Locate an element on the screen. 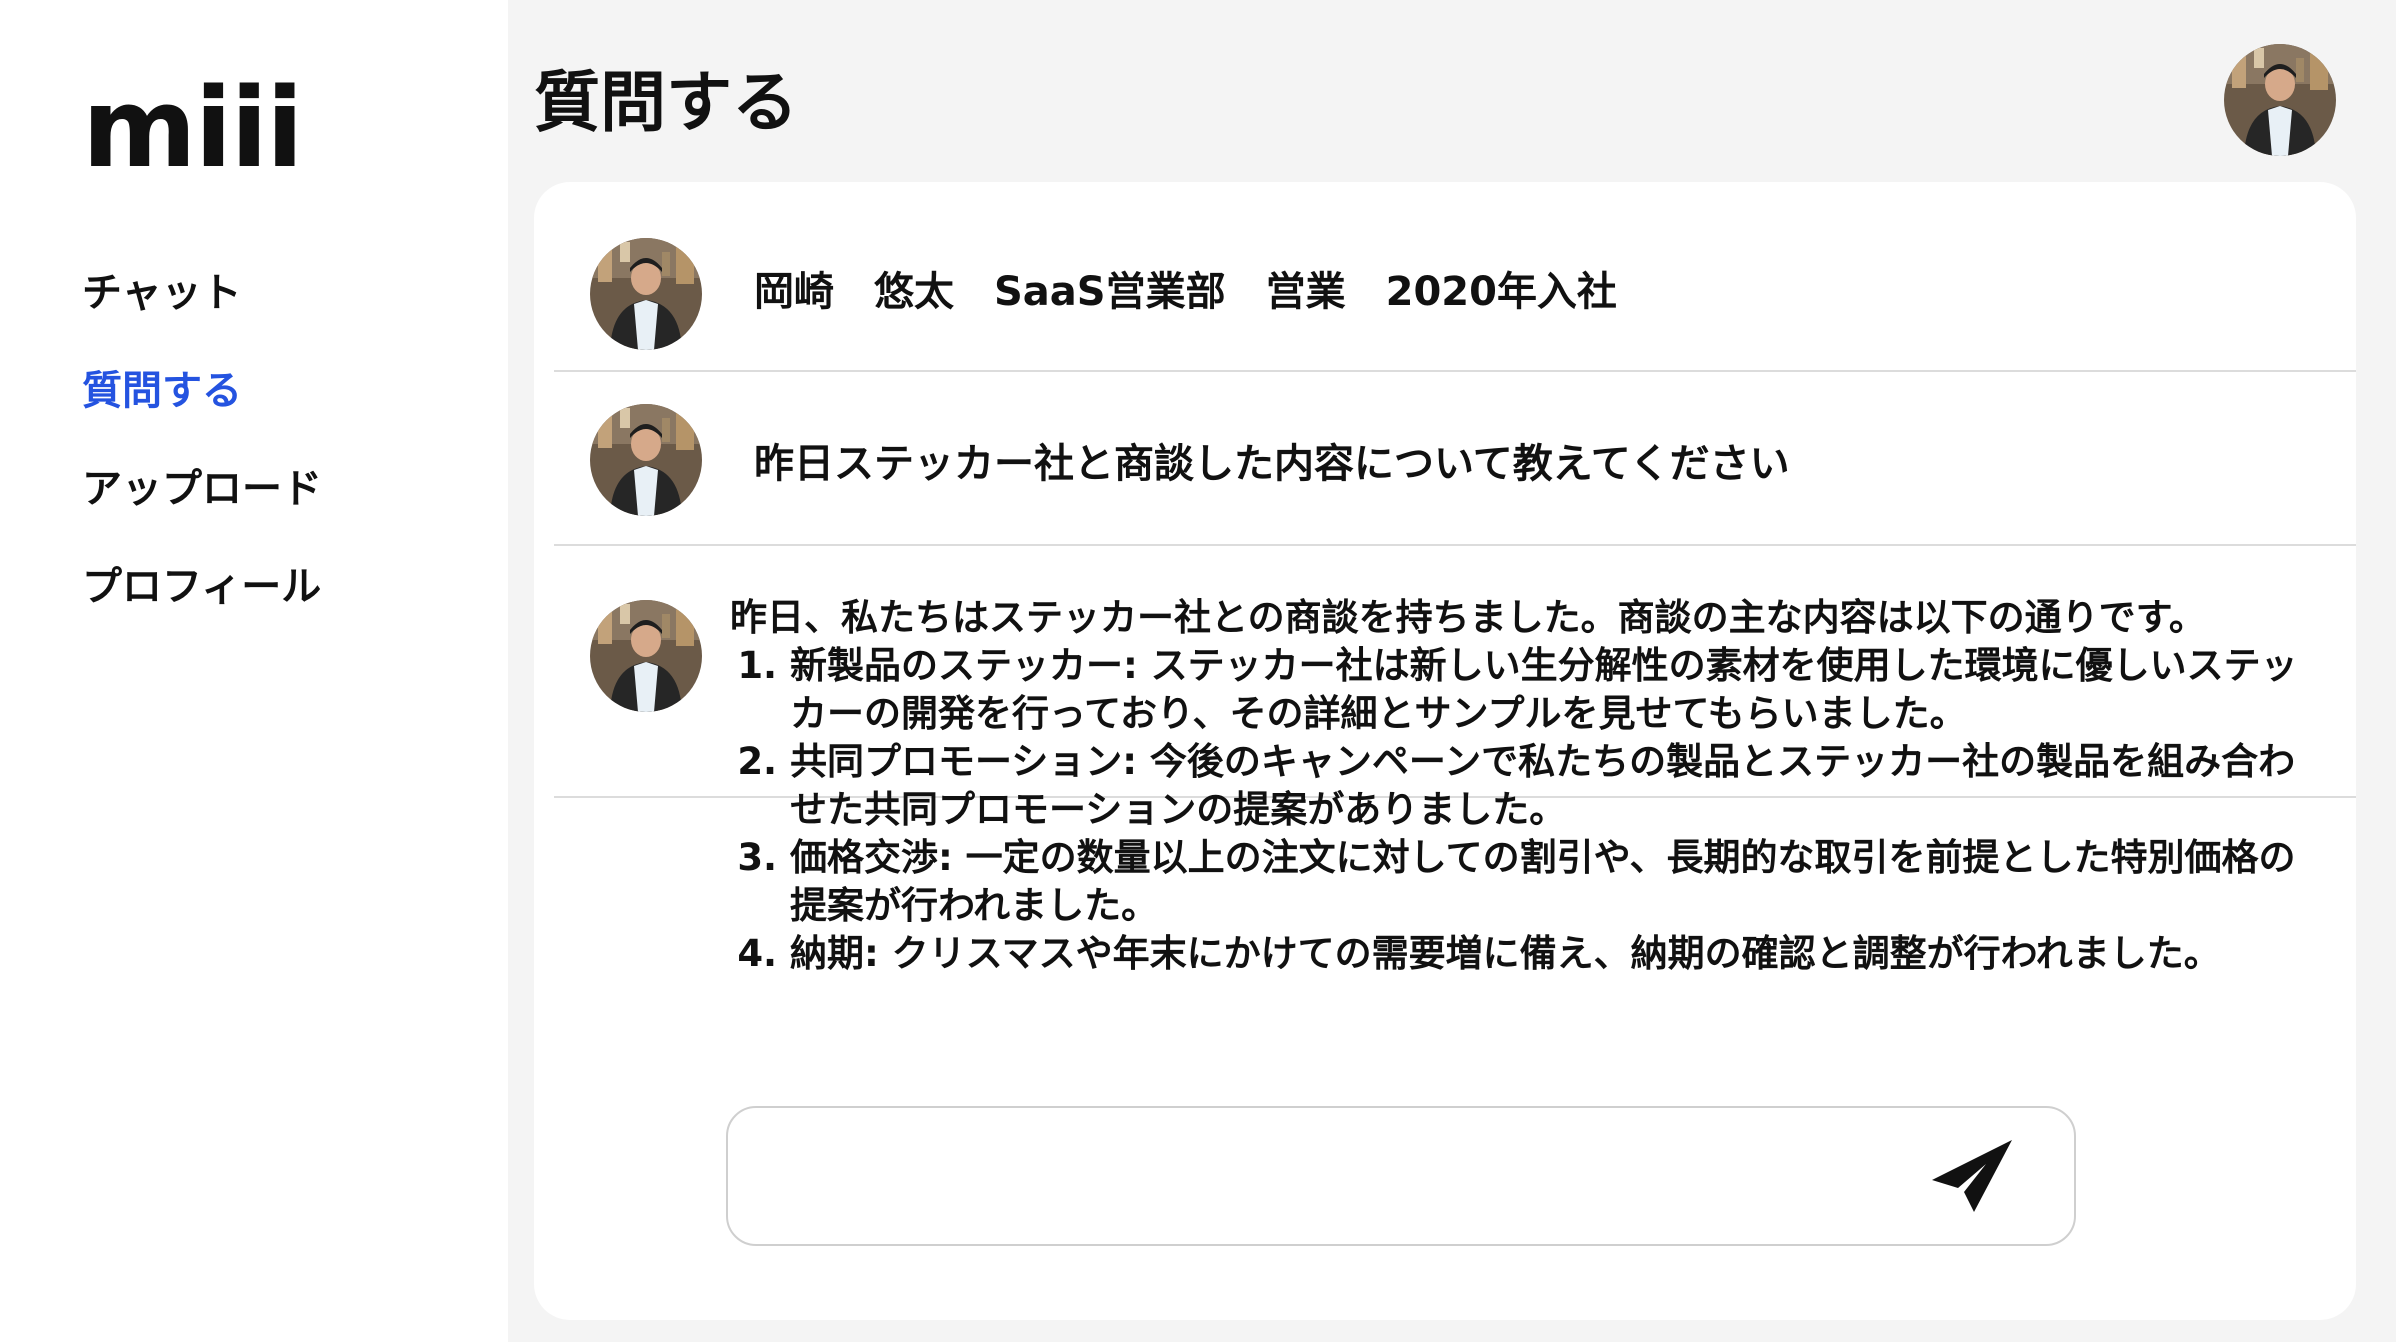 Image resolution: width=2396 pixels, height=1342 pixels. answer-avatar is located at coordinates (646, 656).